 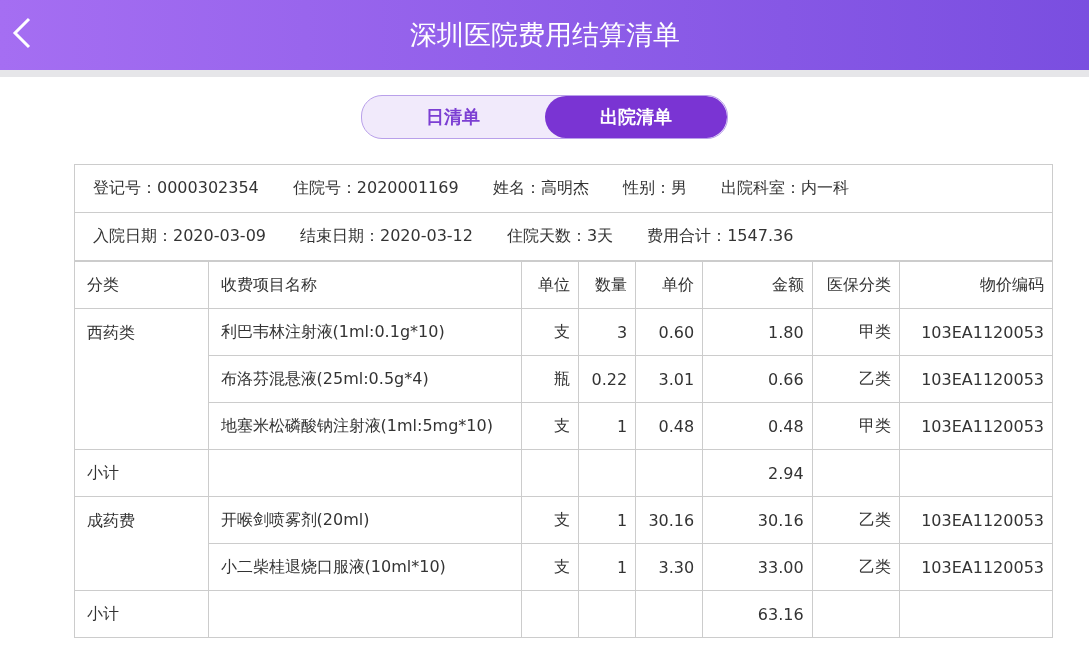 I want to click on info-field: 住院号：2020001169, so click(x=375, y=188).